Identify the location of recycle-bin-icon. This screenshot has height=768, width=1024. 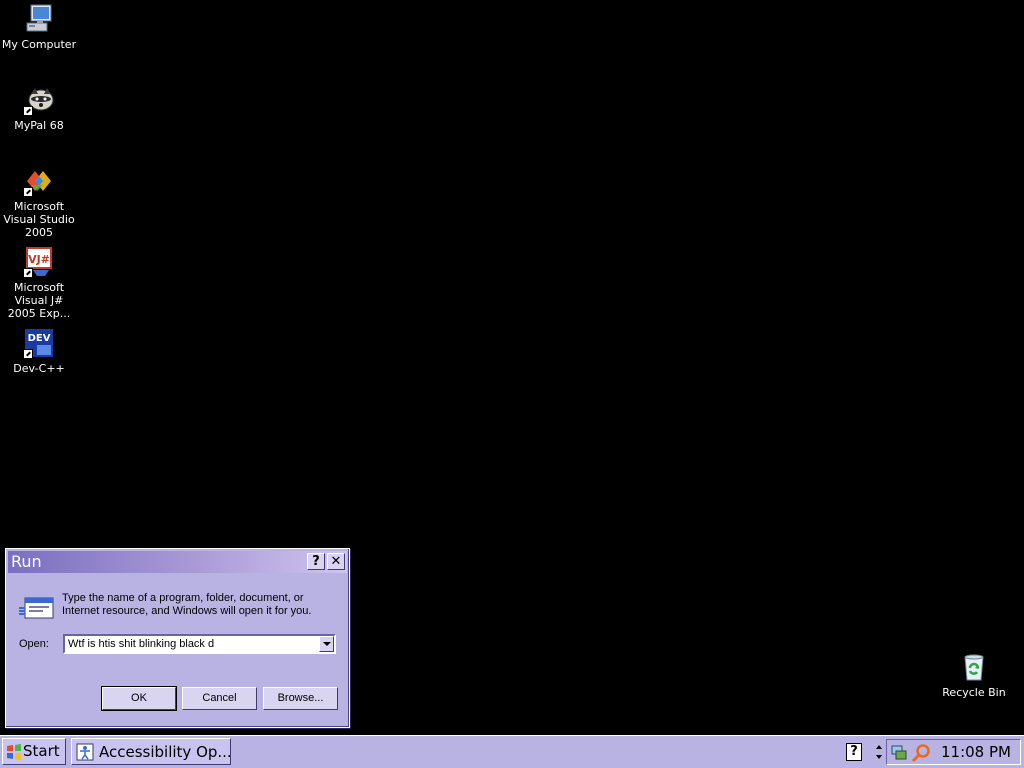
(974, 667).